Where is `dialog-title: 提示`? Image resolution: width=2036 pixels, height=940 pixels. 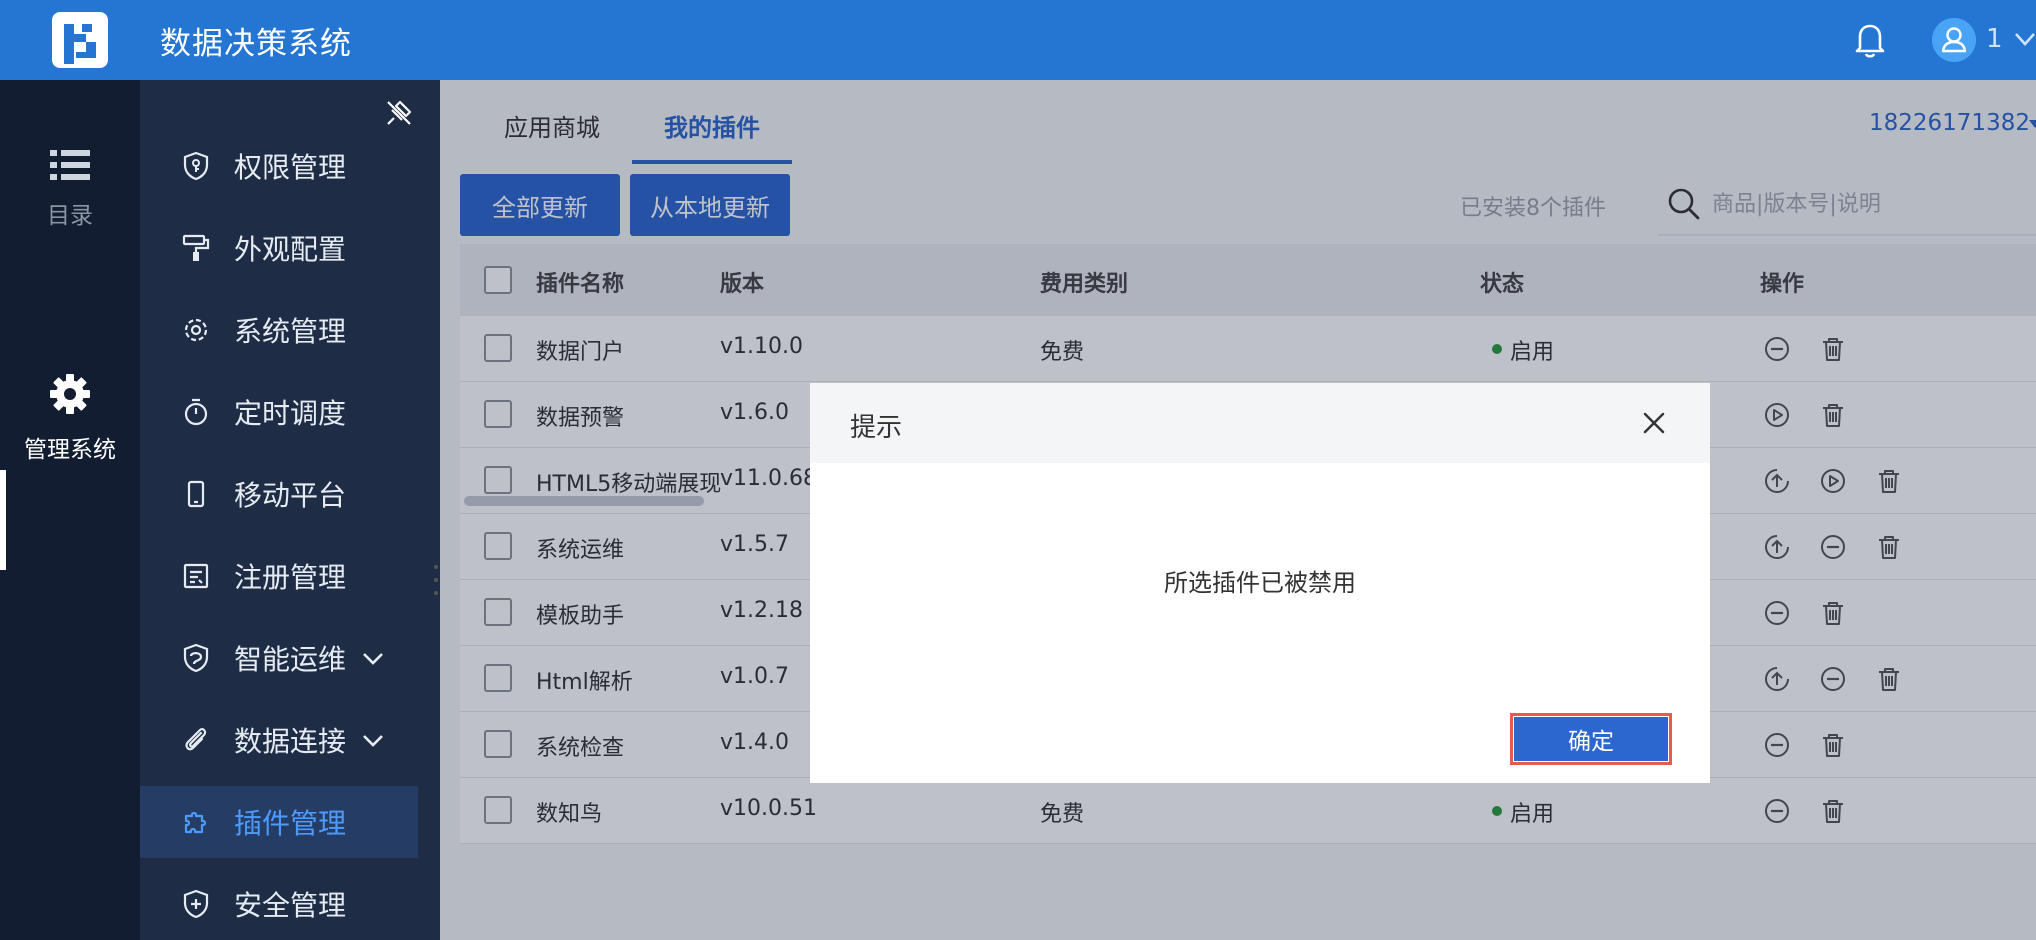
dialog-title: 提示 is located at coordinates (876, 428).